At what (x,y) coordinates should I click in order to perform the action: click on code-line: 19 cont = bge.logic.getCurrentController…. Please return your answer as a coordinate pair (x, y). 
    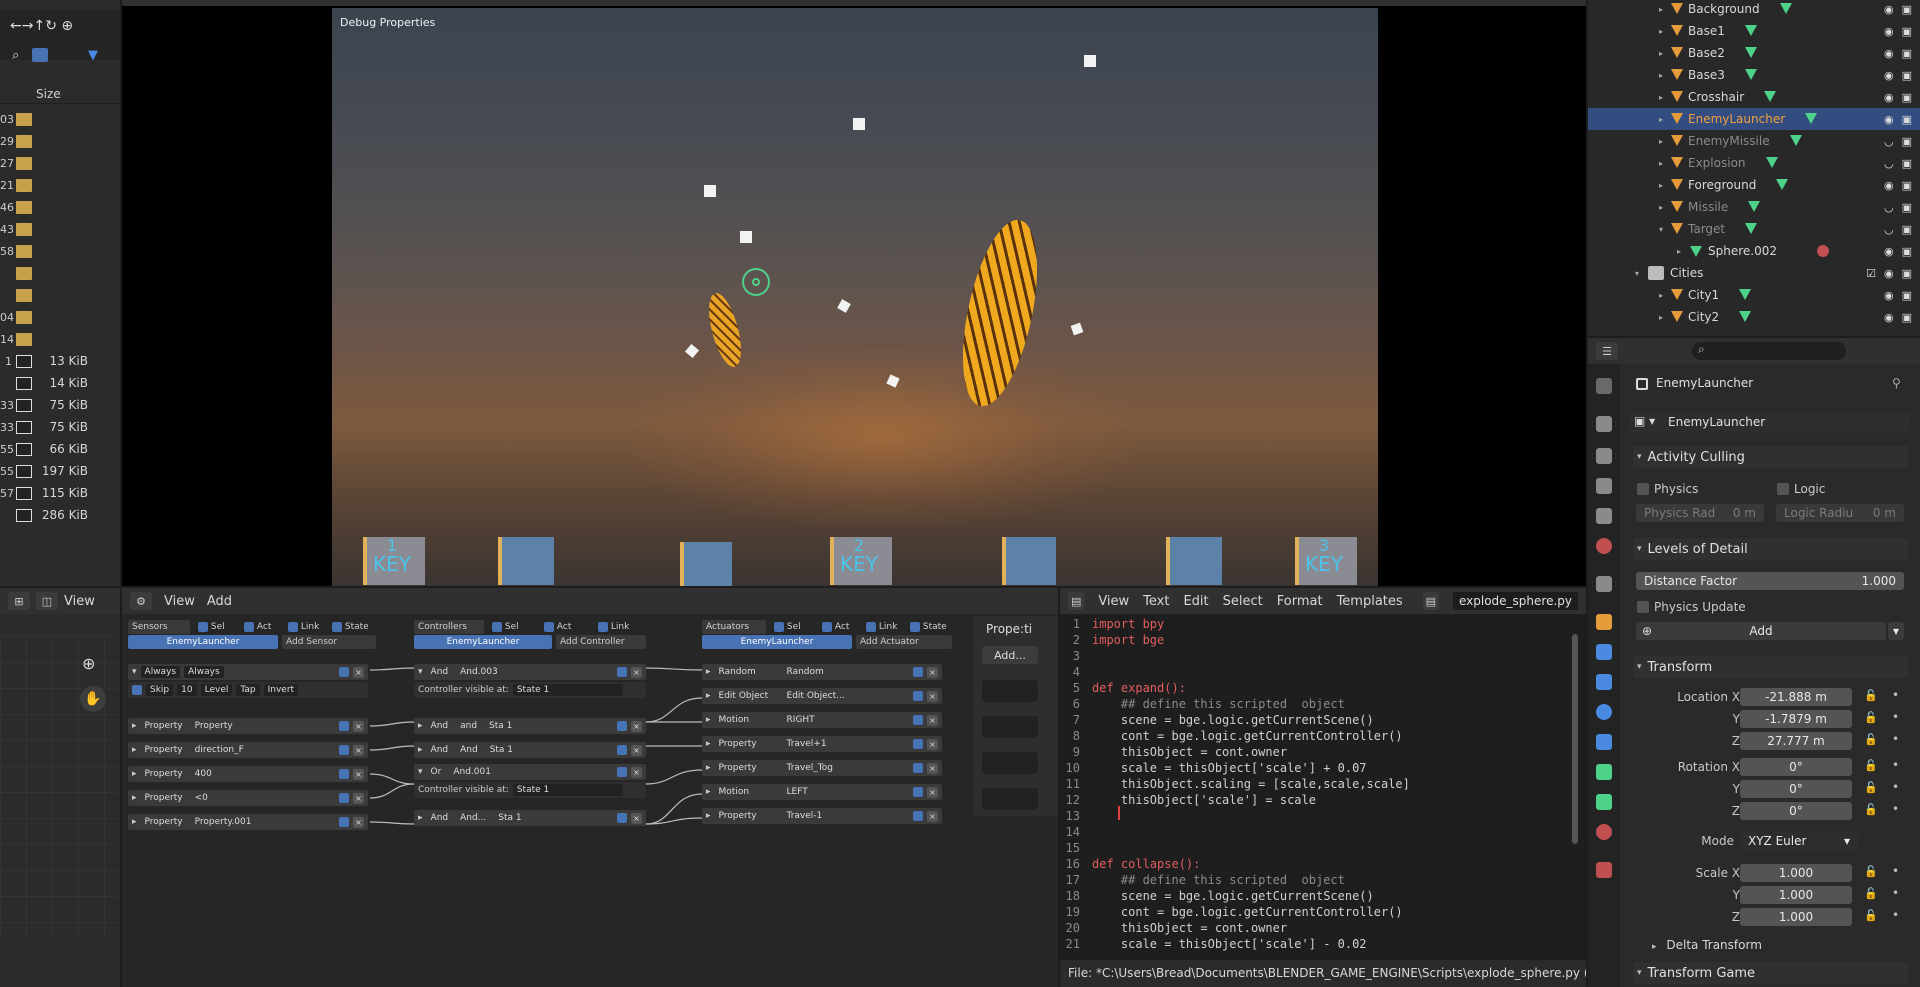
    Looking at the image, I should click on (1231, 912).